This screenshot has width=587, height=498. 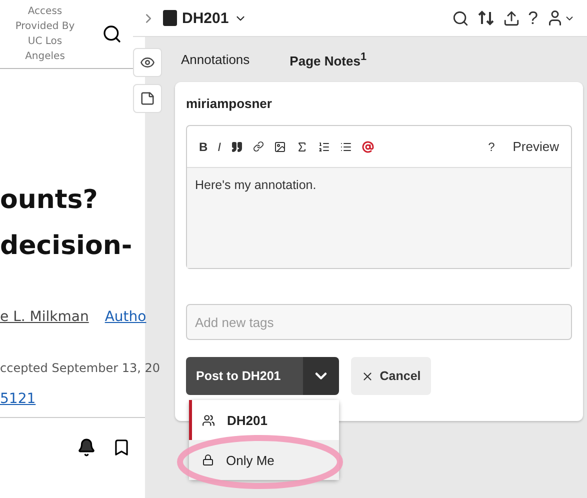 What do you see at coordinates (121, 447) in the screenshot?
I see `bookmark-icon` at bounding box center [121, 447].